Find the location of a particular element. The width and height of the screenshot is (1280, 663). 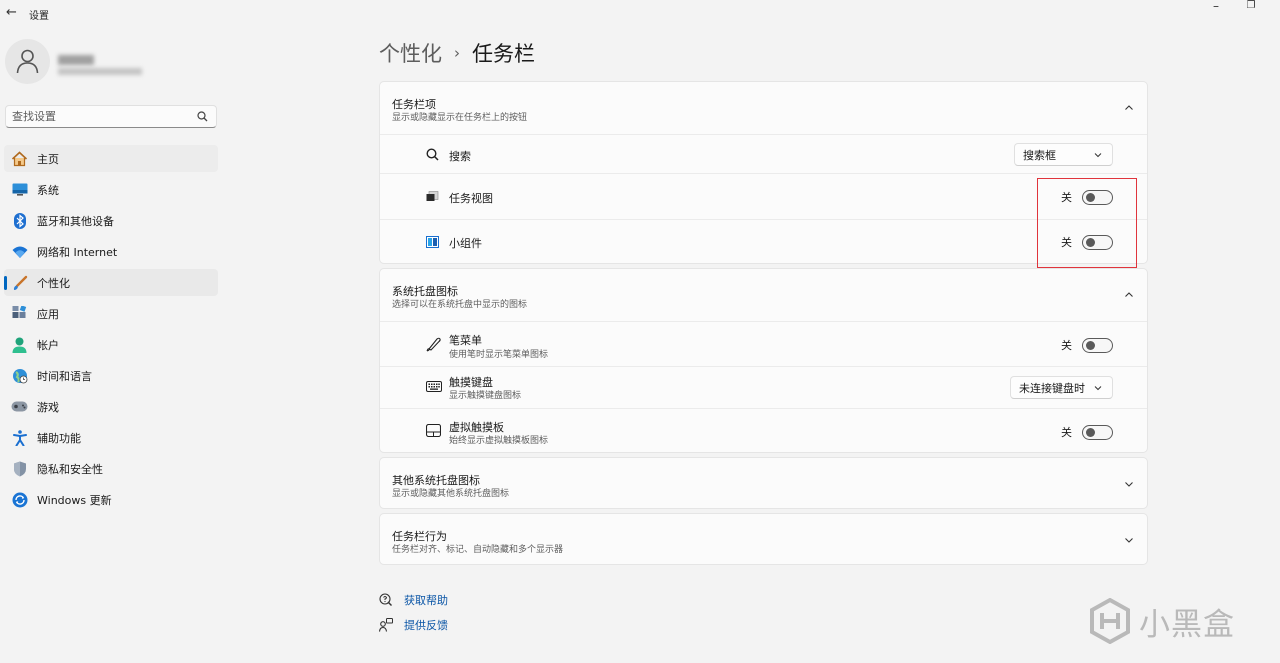

sidebar-item-personalization: 个性化 is located at coordinates (111, 282).